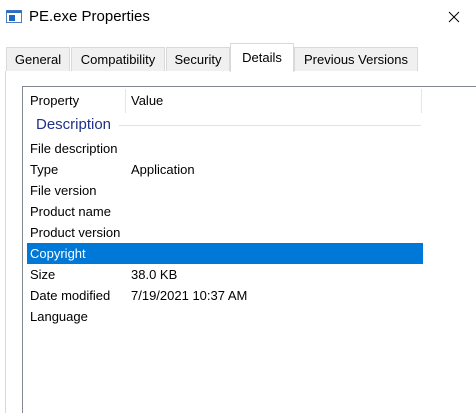 This screenshot has height=413, width=476. What do you see at coordinates (262, 57) in the screenshot?
I see `tab-details: Details` at bounding box center [262, 57].